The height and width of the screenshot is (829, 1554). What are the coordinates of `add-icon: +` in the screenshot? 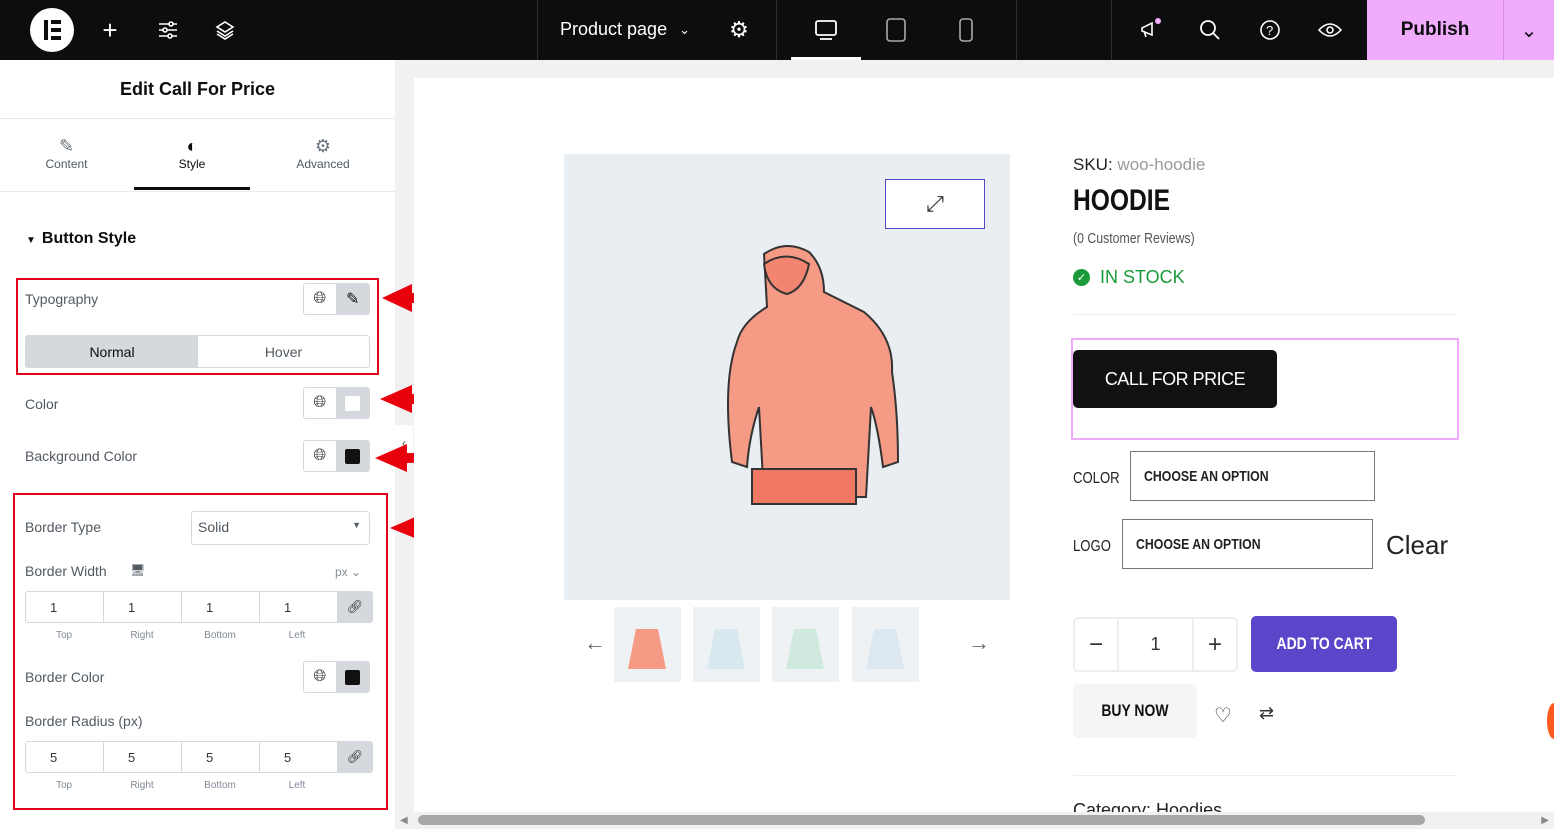 It's located at (110, 30).